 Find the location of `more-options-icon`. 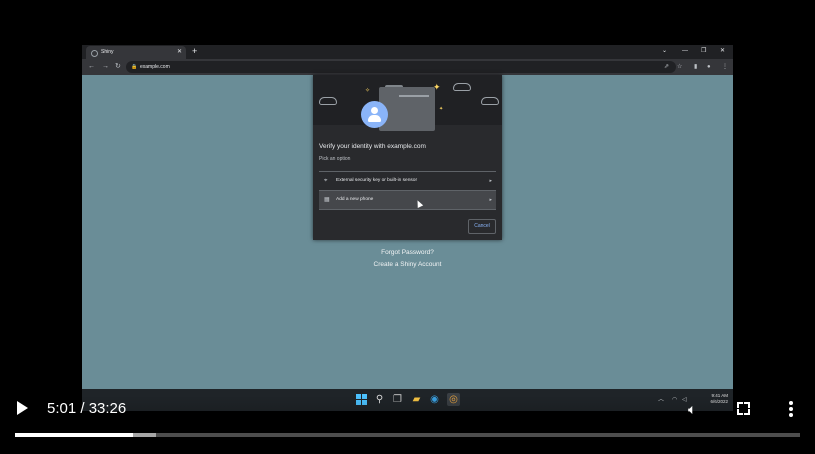

more-options-icon is located at coordinates (791, 409).